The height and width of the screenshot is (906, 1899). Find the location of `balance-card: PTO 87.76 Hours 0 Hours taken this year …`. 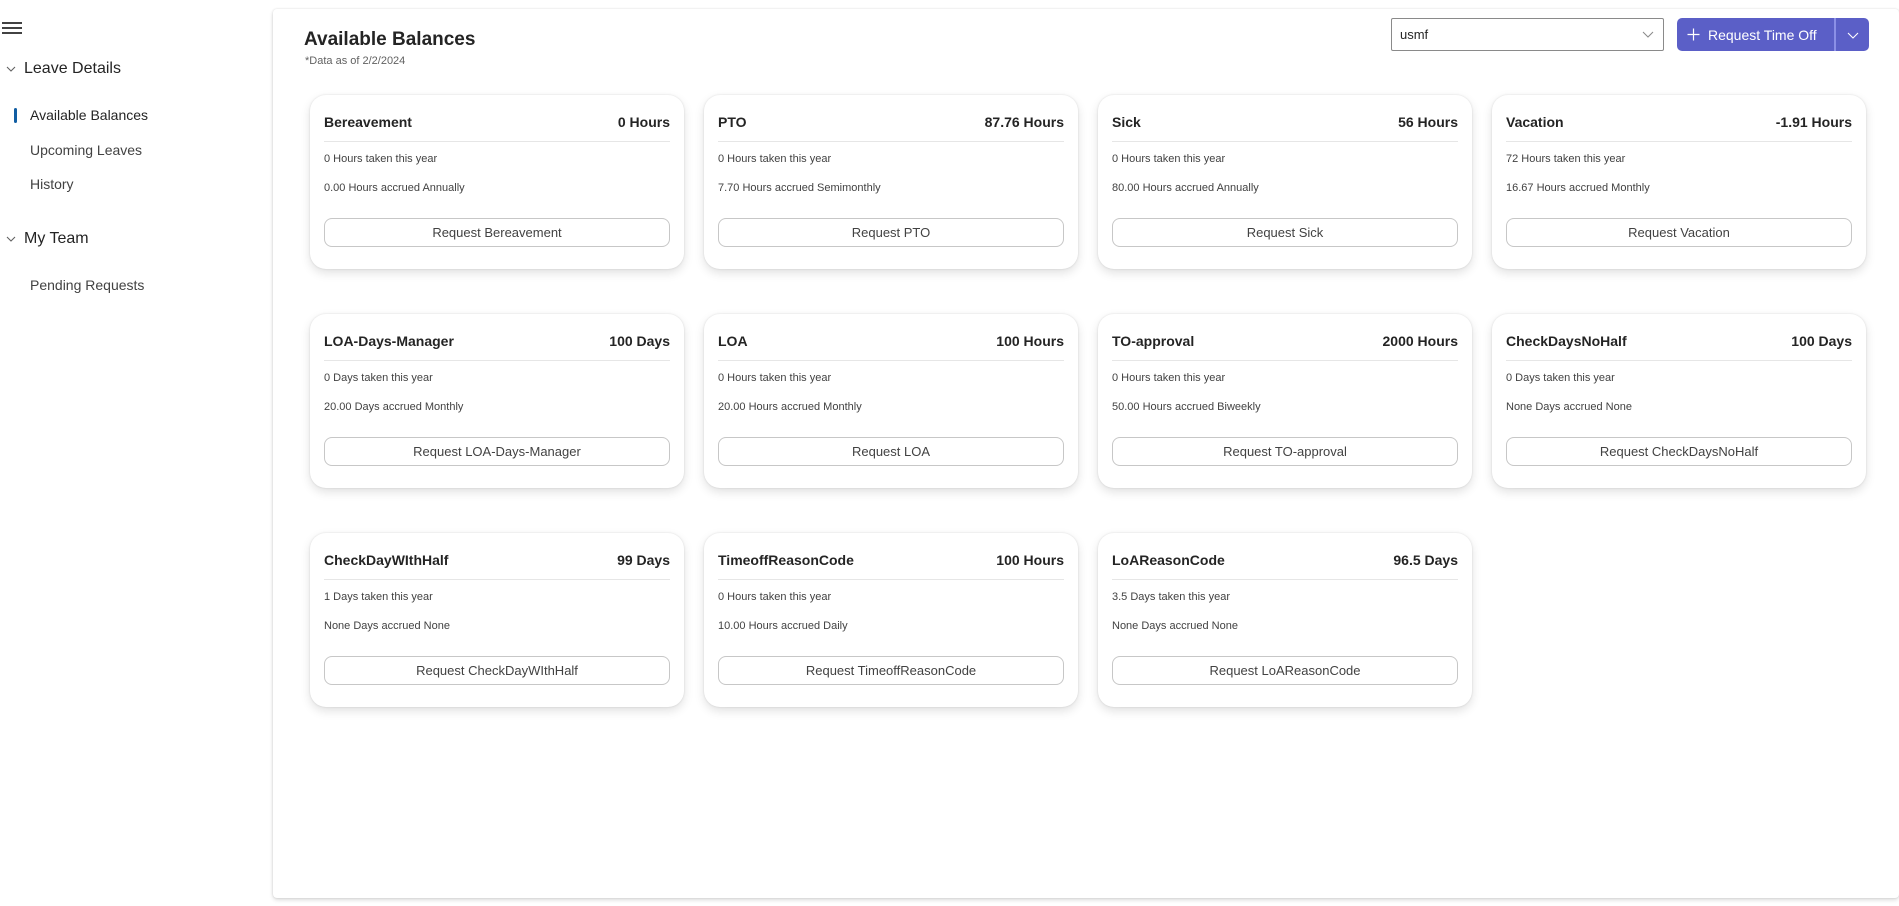

balance-card: PTO 87.76 Hours 0 Hours taken this year … is located at coordinates (891, 182).